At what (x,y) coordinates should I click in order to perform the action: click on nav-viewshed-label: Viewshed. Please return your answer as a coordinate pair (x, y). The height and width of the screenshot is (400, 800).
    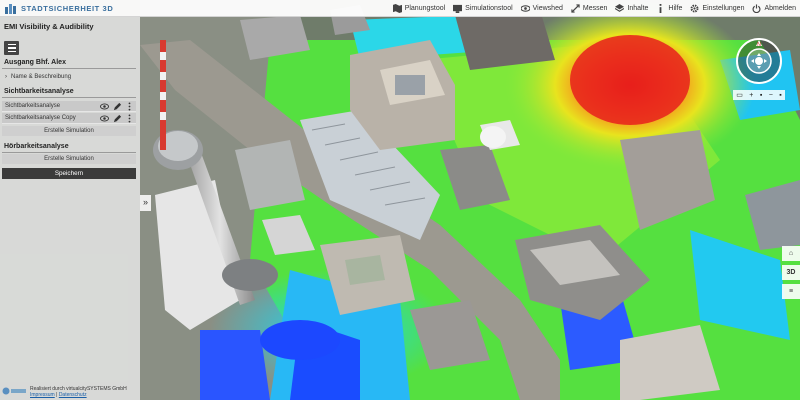
    Looking at the image, I should click on (547, 8).